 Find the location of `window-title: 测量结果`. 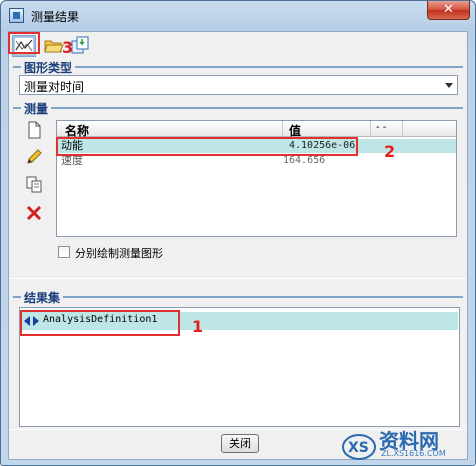

window-title: 测量结果 is located at coordinates (55, 17).